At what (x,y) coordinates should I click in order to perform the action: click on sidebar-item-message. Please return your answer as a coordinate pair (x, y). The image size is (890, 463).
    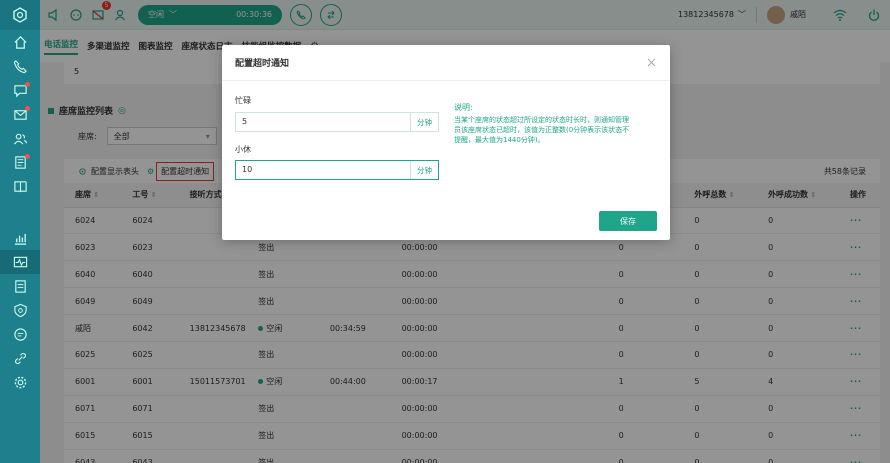
    Looking at the image, I should click on (20, 334).